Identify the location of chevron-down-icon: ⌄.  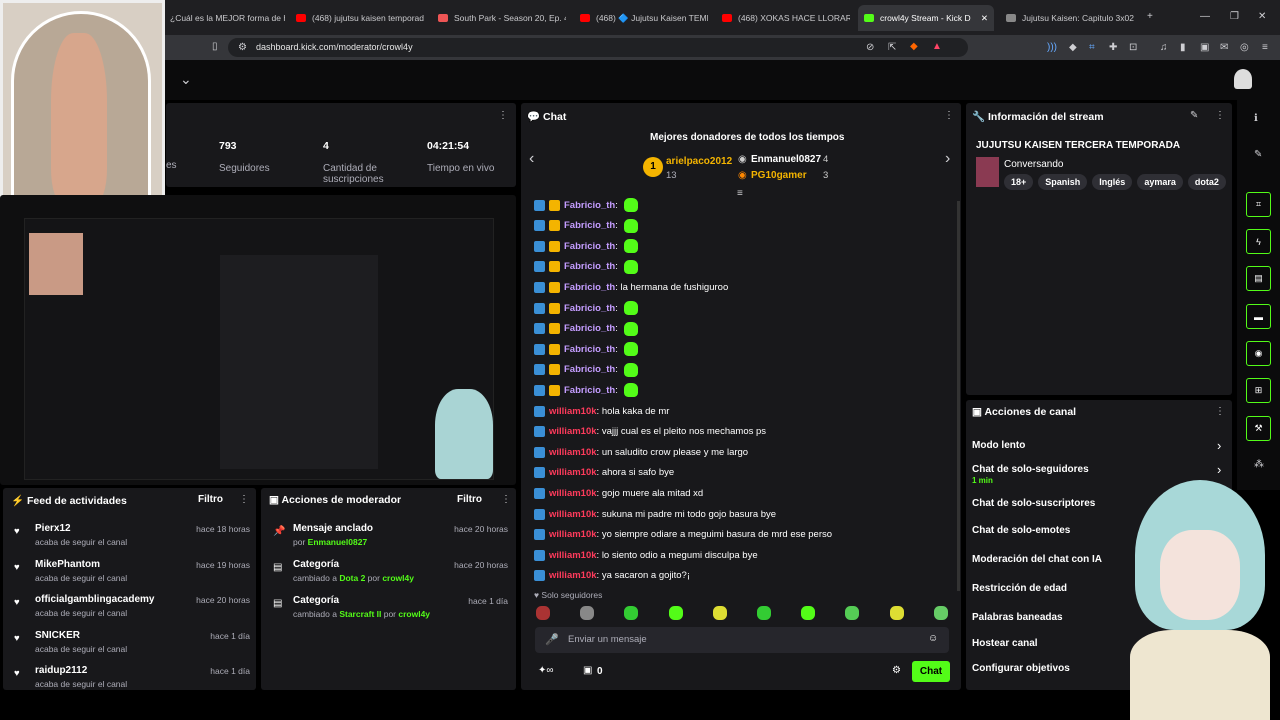
(186, 79).